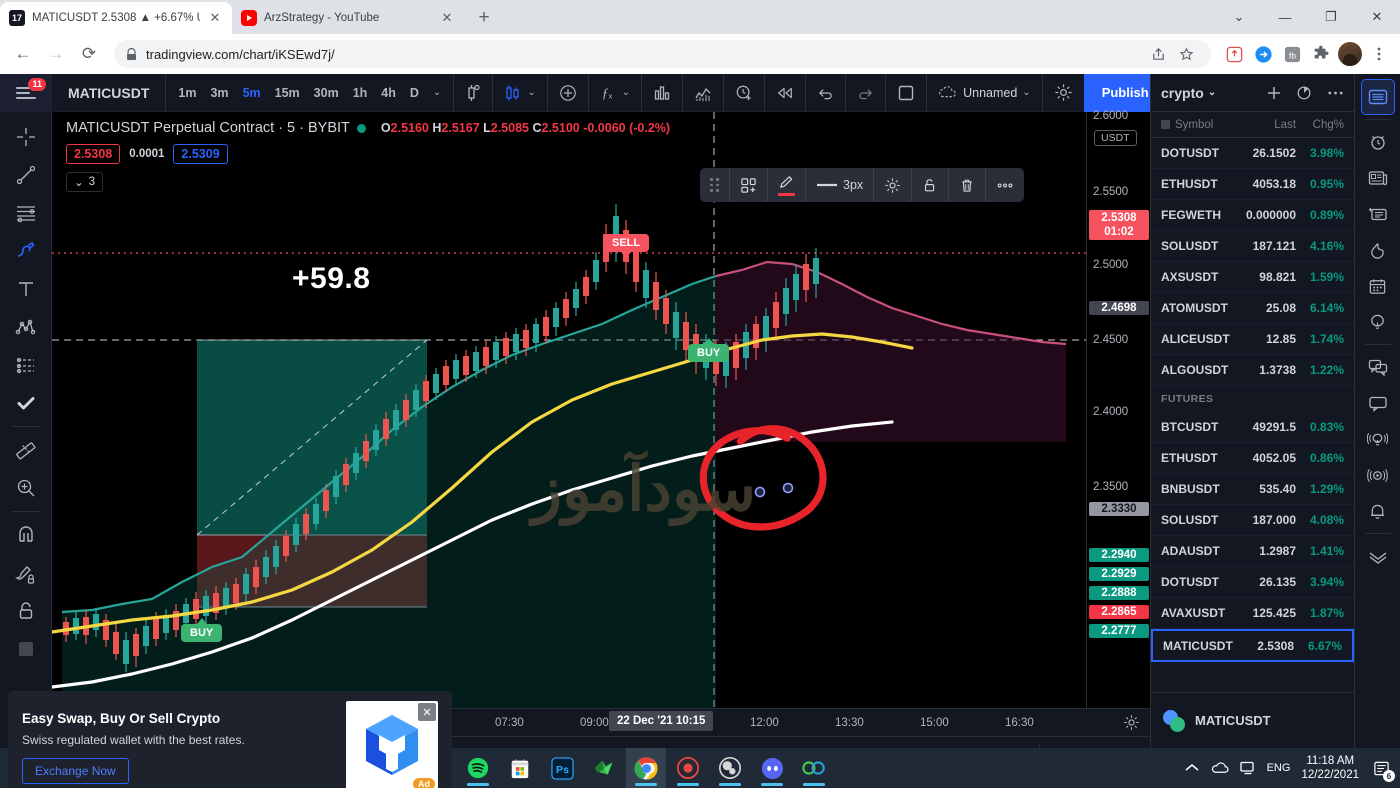 This screenshot has width=1400, height=788. I want to click on tf-1m: 1m, so click(187, 93).